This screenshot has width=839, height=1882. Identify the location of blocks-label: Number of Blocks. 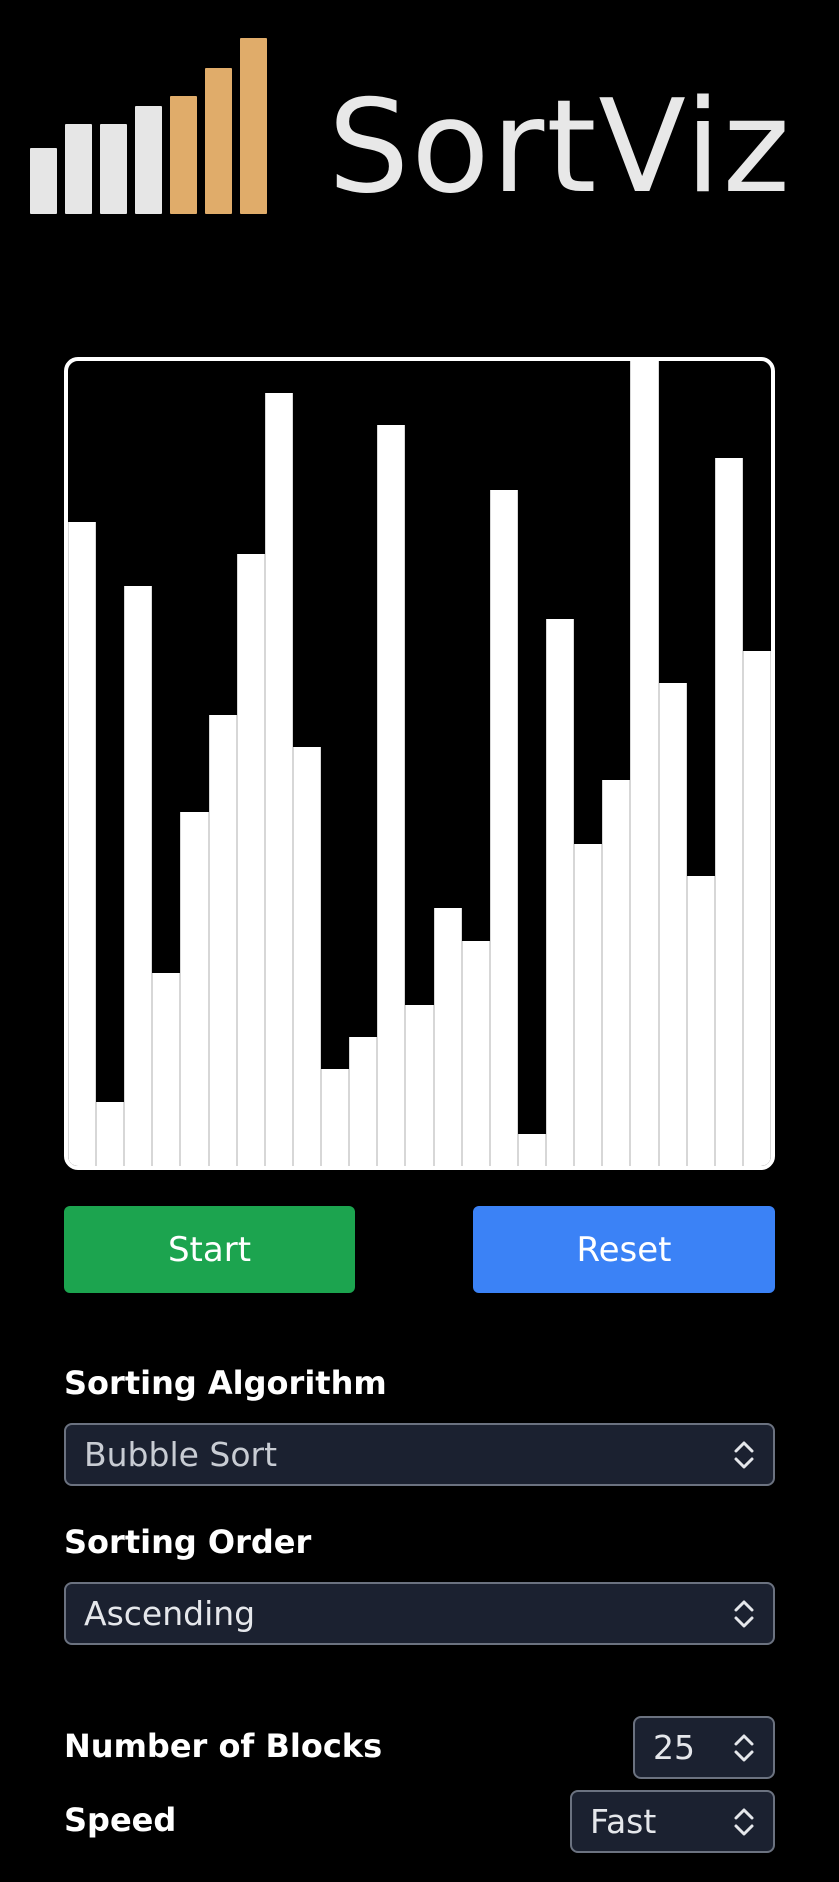
(223, 1746).